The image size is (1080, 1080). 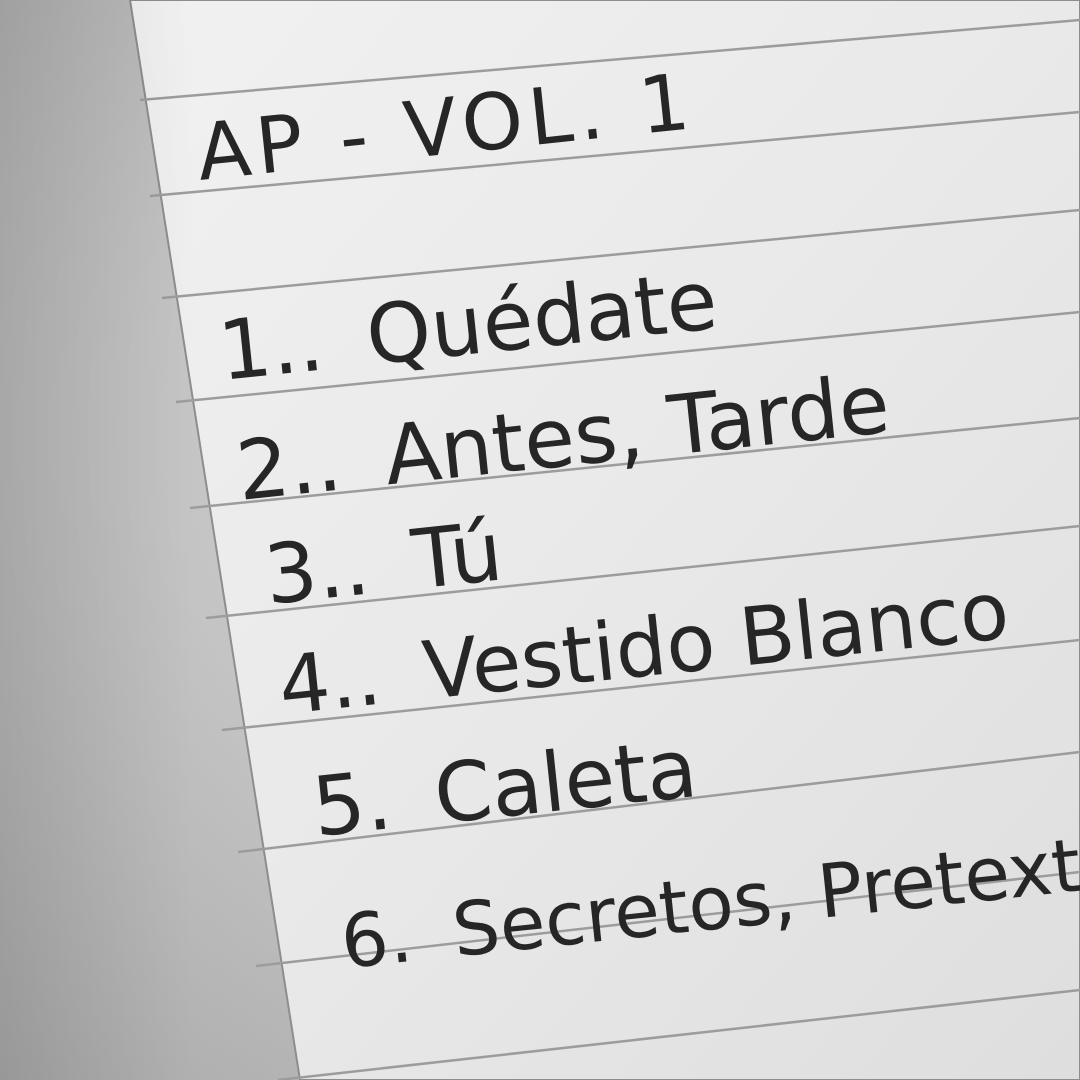 What do you see at coordinates (317, 571) in the screenshot?
I see `track-number: 3..` at bounding box center [317, 571].